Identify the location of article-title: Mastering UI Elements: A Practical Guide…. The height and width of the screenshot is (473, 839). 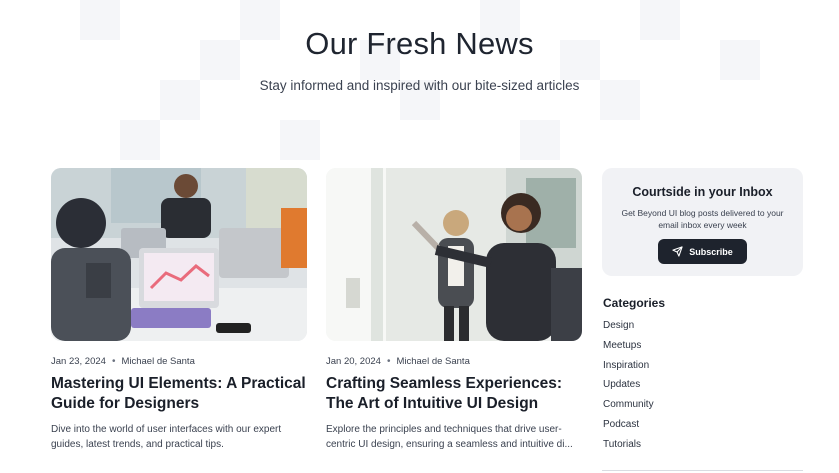
(179, 394).